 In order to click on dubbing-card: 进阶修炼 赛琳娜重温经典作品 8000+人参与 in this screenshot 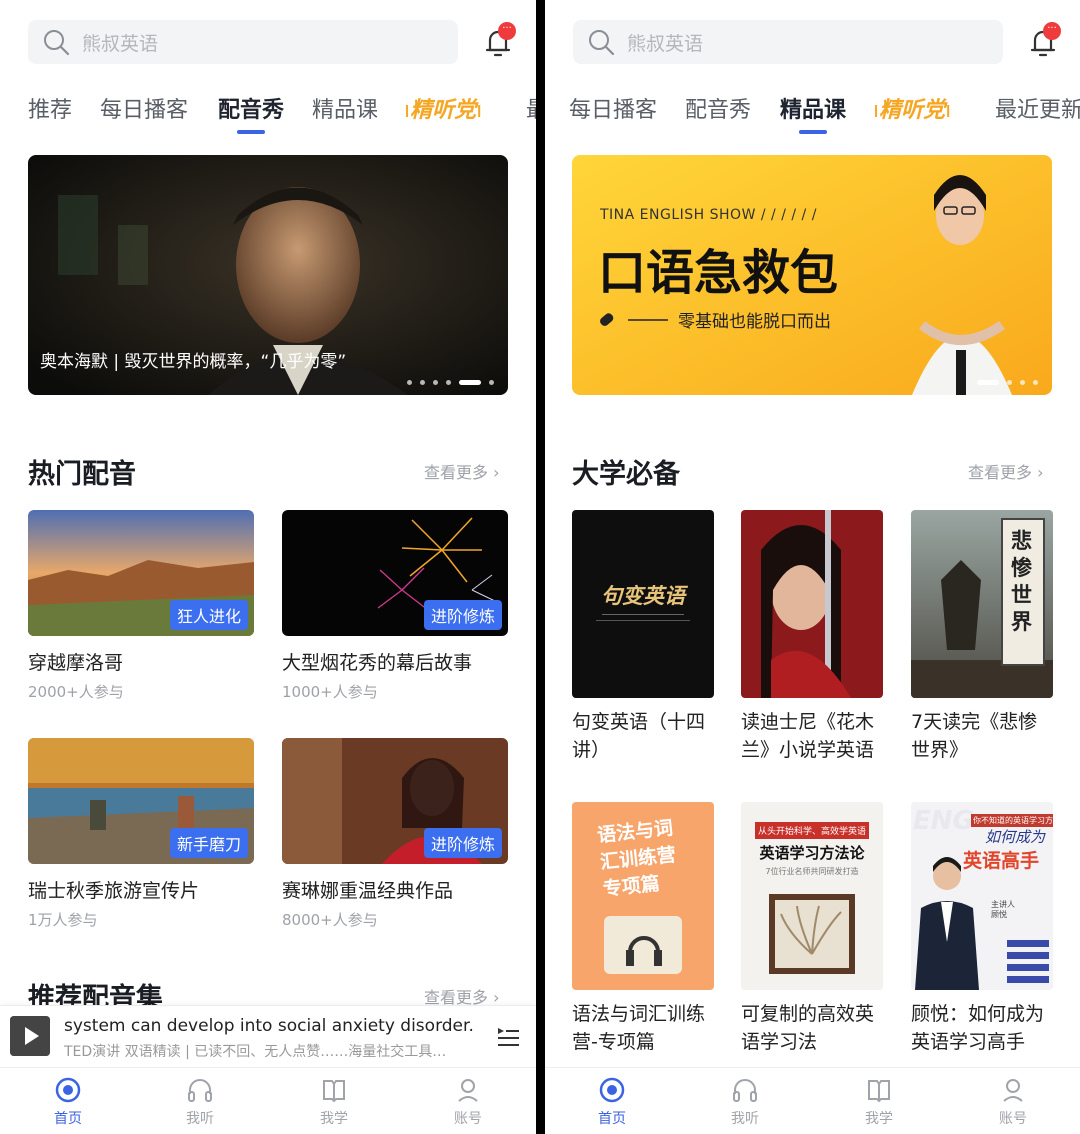, I will do `click(395, 834)`.